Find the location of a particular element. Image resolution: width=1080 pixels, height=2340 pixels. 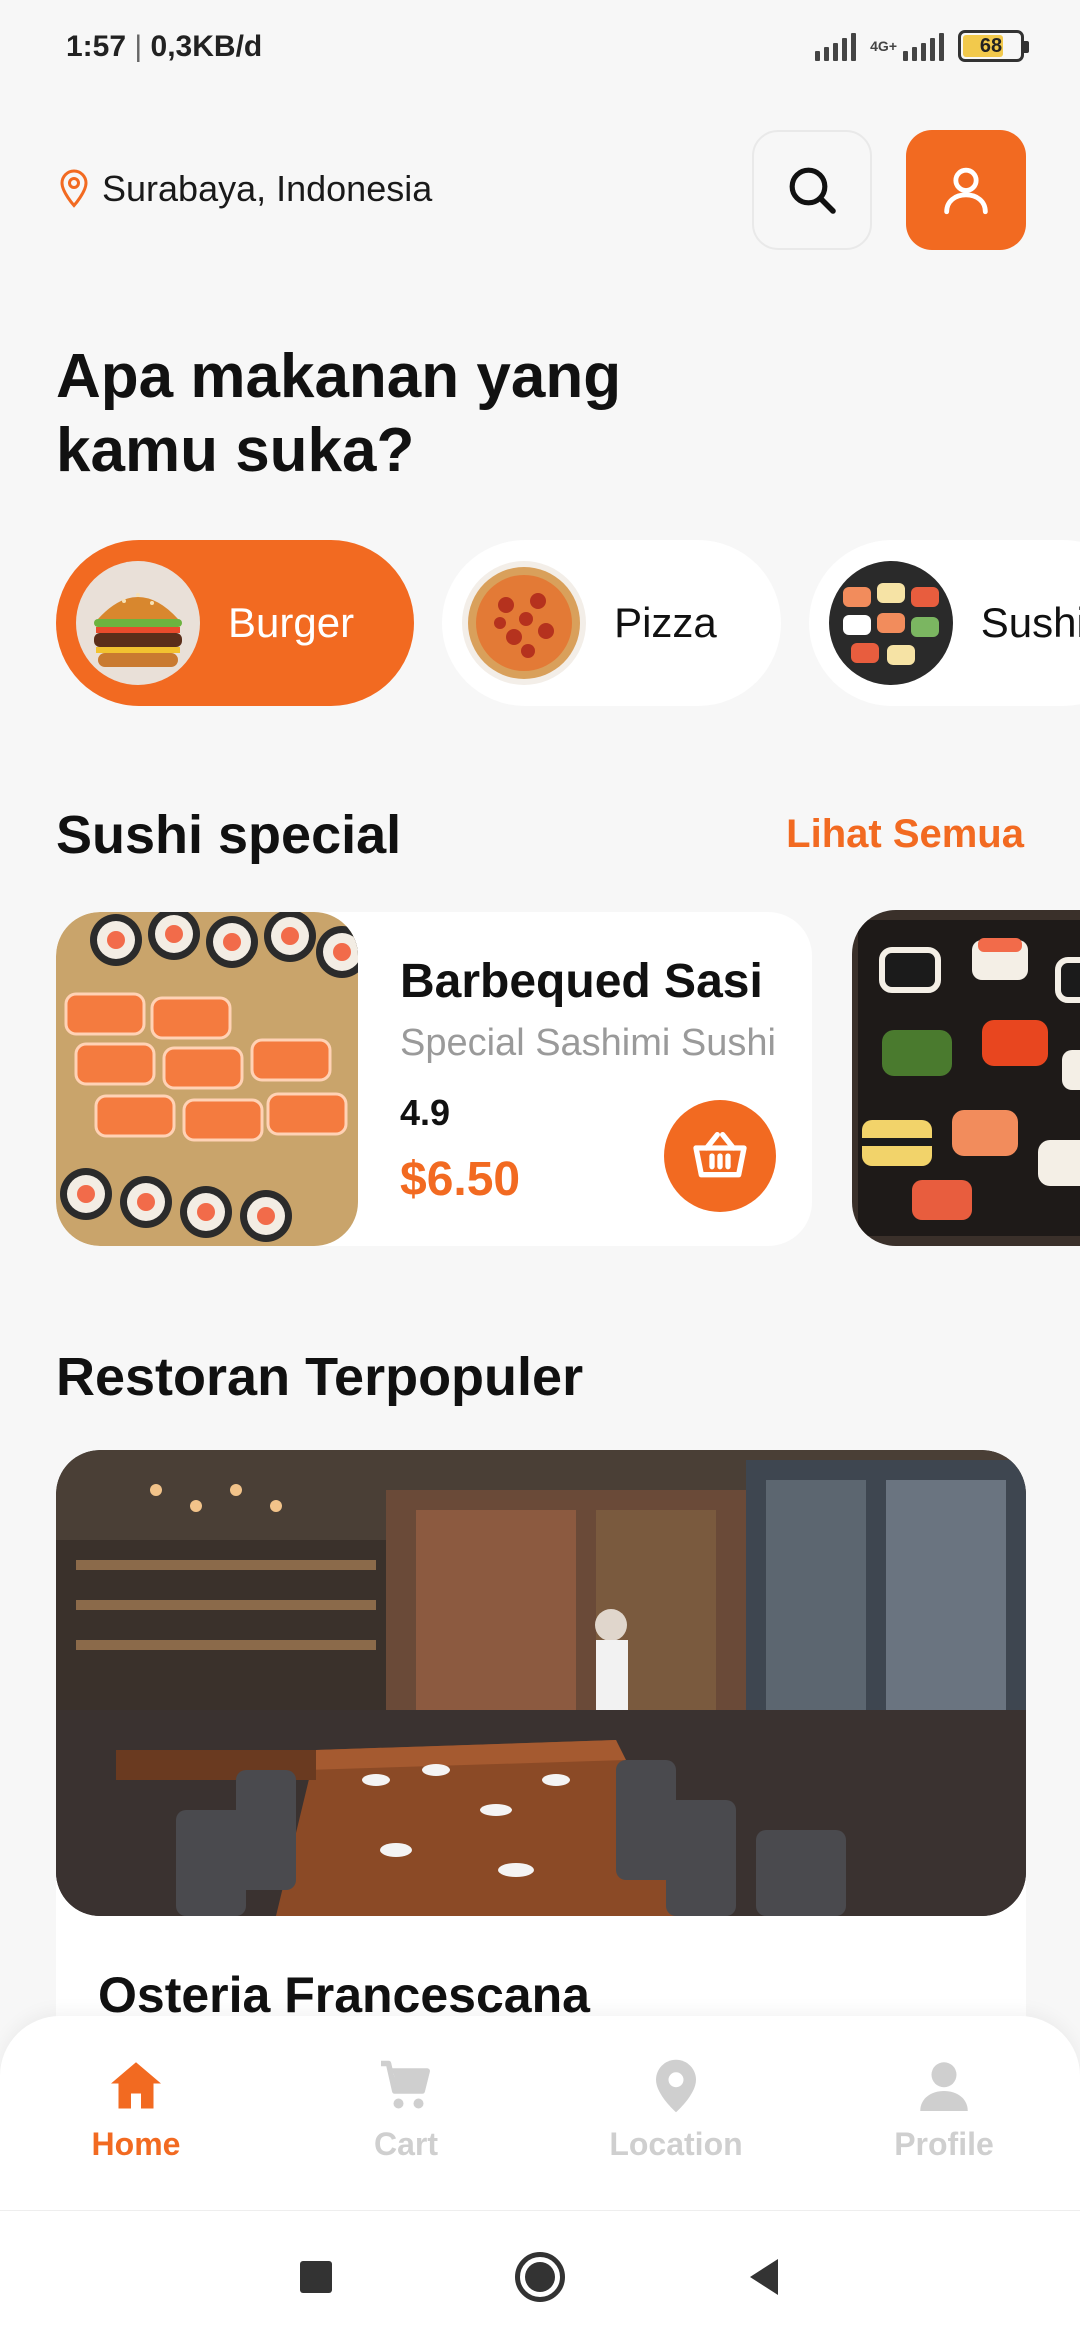

square-icon is located at coordinates (316, 2277).